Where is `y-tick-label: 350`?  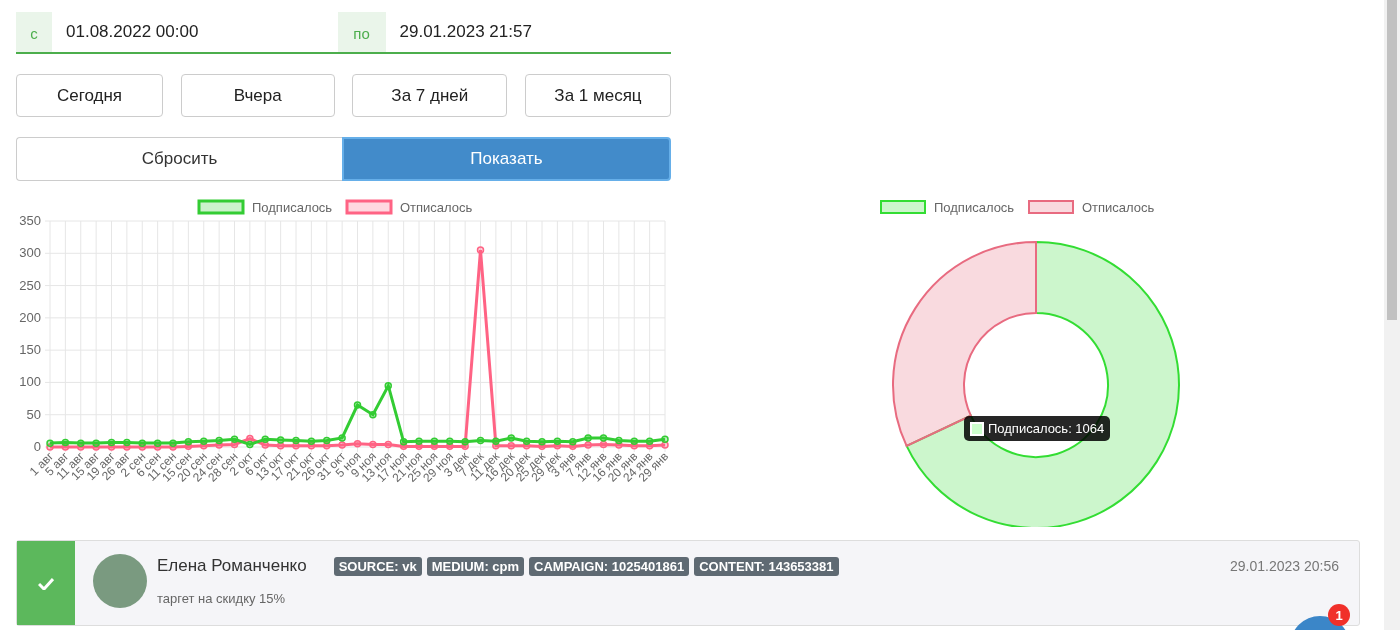
y-tick-label: 350 is located at coordinates (30, 220).